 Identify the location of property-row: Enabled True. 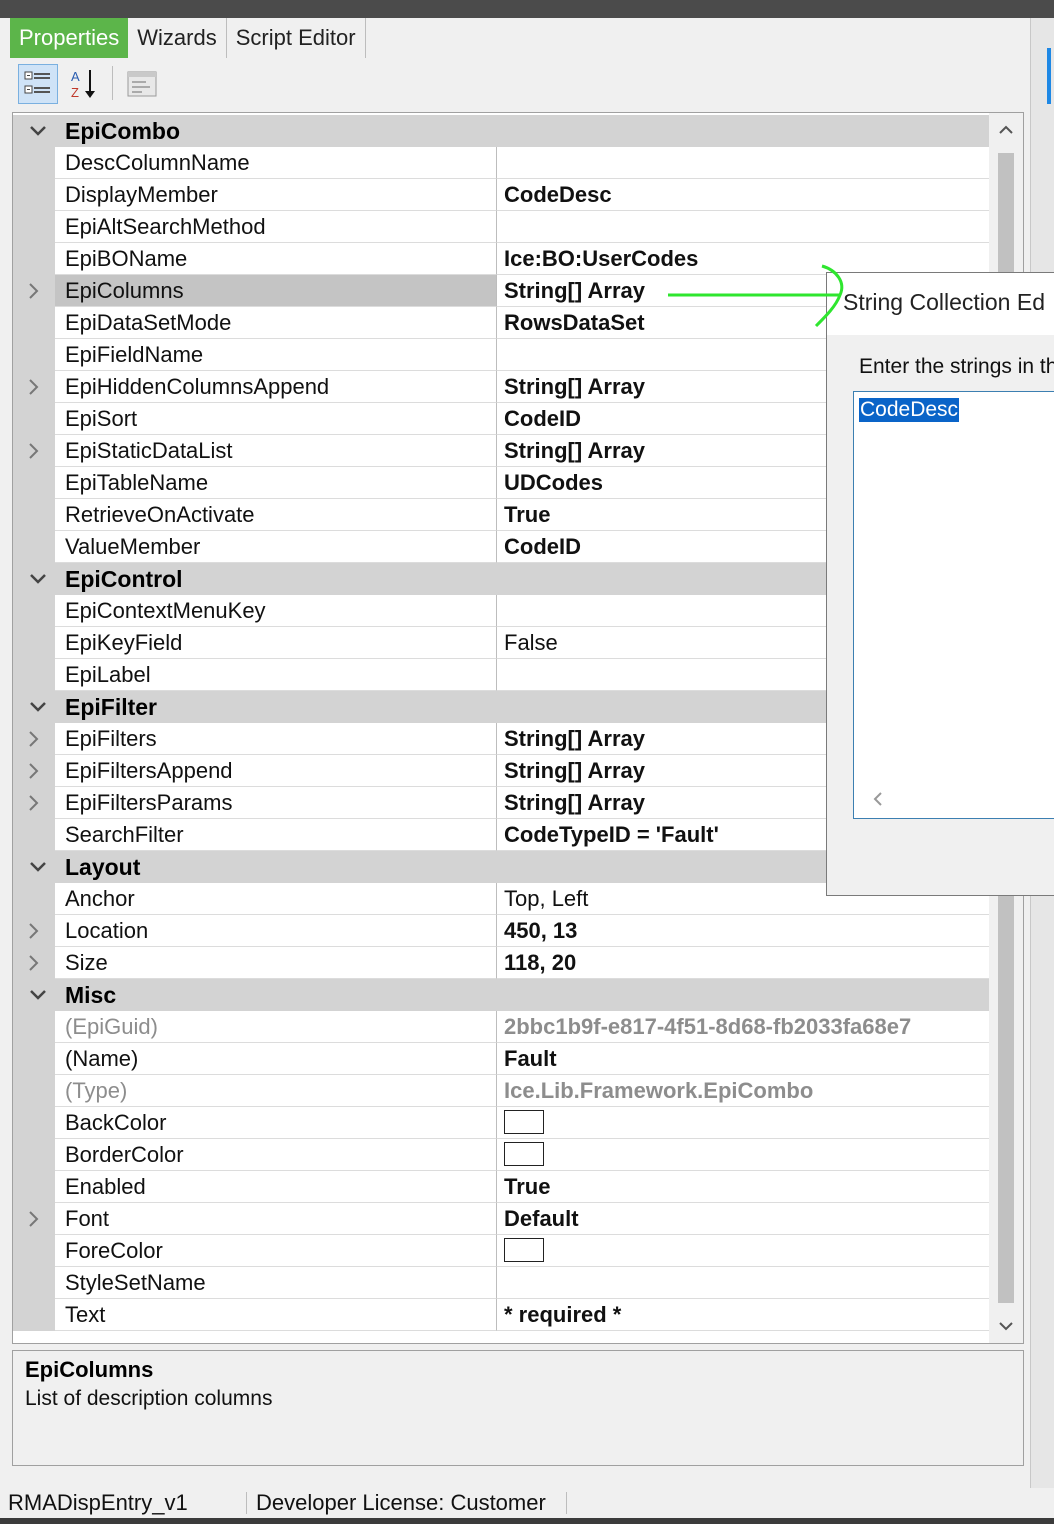
(501, 1187).